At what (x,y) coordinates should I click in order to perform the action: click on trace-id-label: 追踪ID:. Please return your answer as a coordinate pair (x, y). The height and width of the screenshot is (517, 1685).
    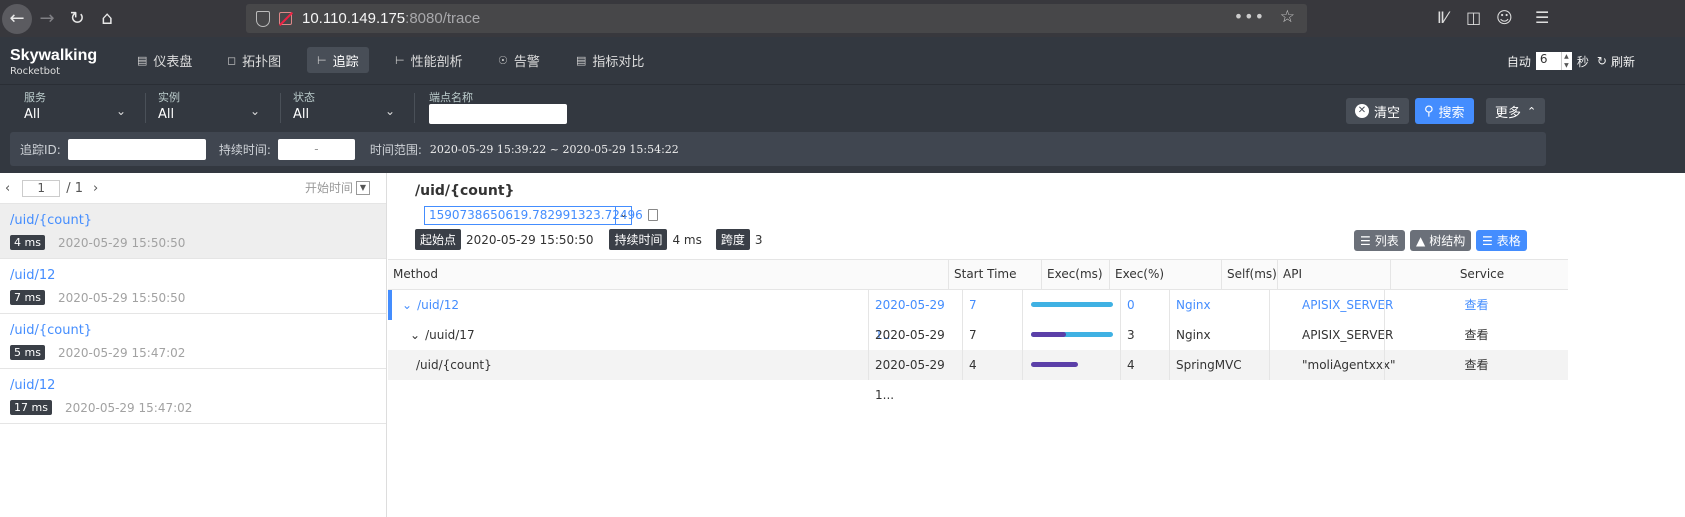
    Looking at the image, I should click on (40, 149).